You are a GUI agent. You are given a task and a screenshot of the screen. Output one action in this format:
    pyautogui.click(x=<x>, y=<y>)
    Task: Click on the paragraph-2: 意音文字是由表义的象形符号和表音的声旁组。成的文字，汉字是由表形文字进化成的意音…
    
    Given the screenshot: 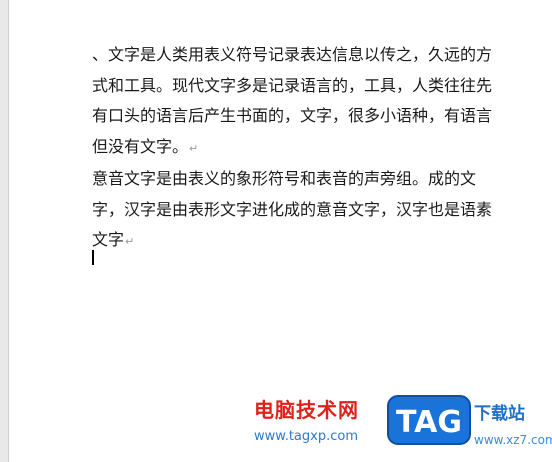 What is the action you would take?
    pyautogui.click(x=292, y=211)
    